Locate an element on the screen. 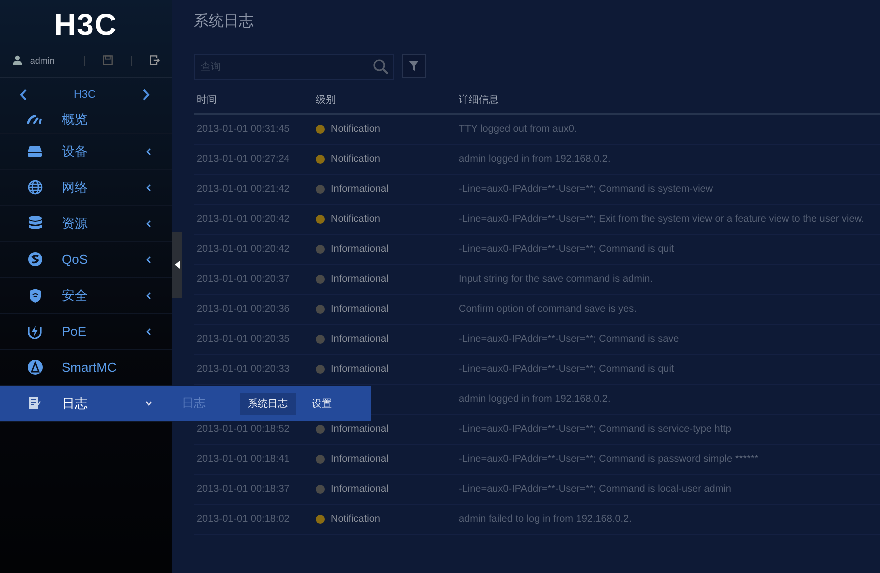  menu-item: 网络 is located at coordinates (86, 188).